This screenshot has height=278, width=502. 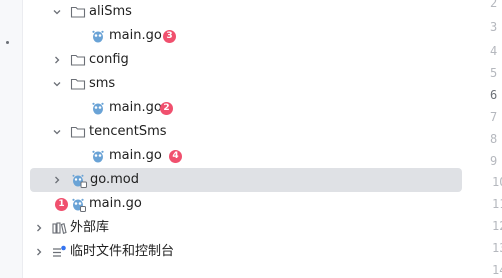 I want to click on tree-row-config: config, so click(x=242, y=60).